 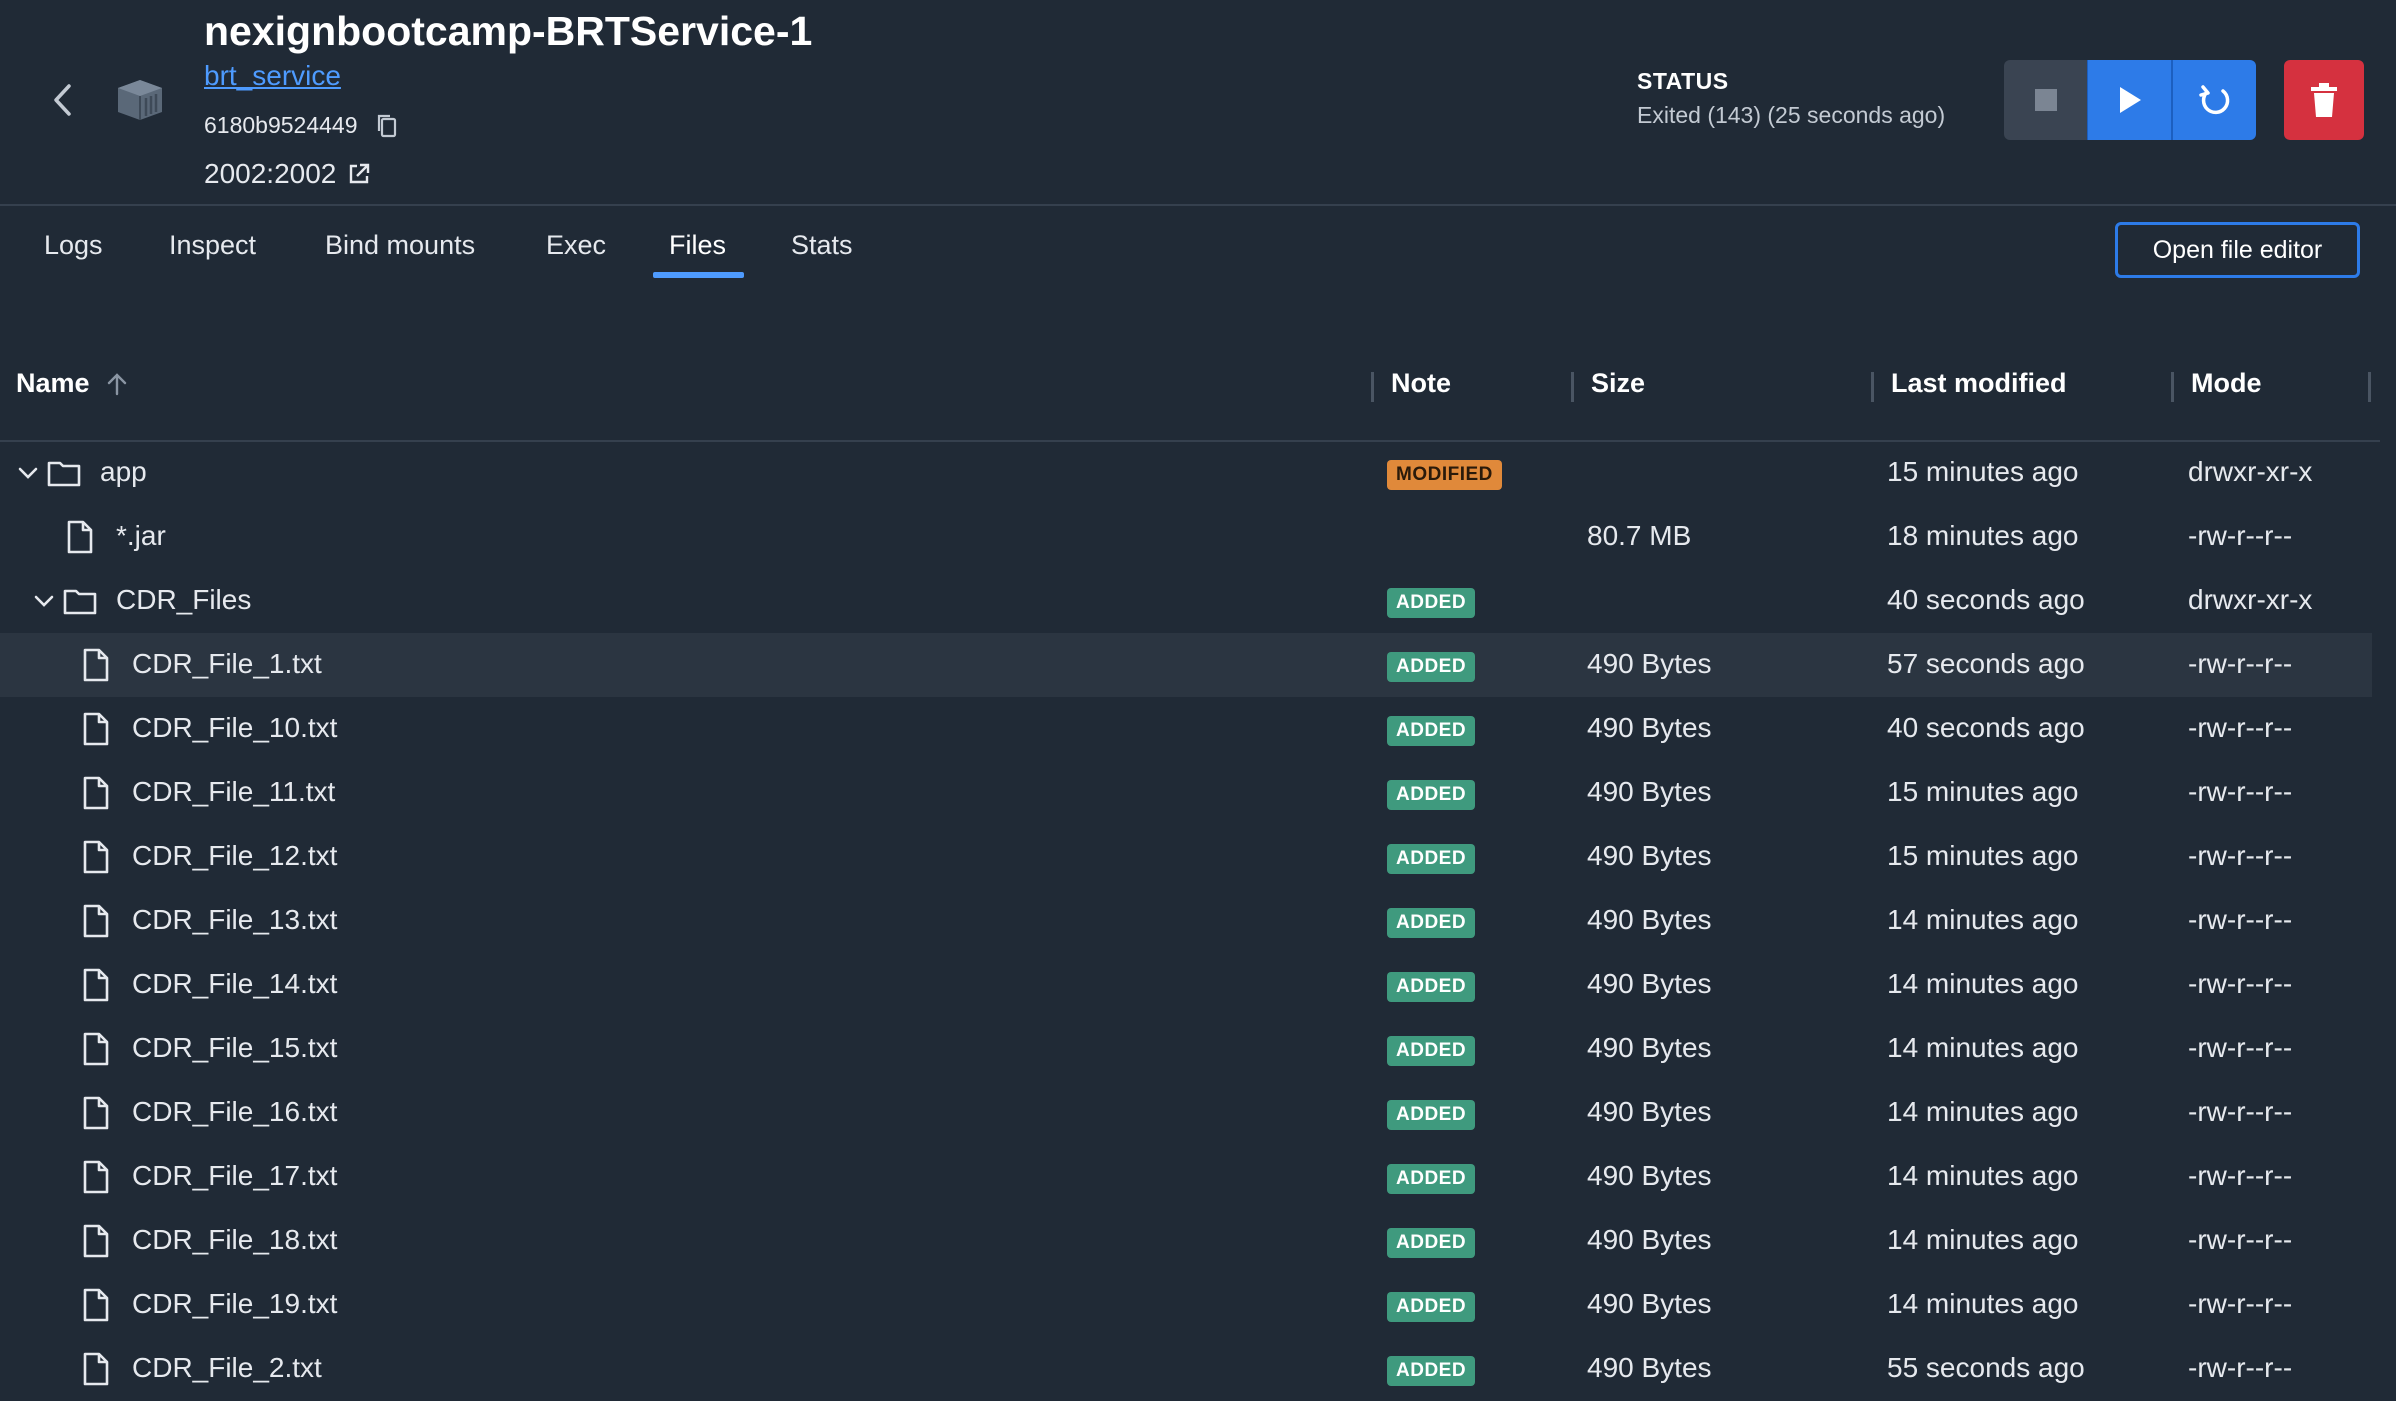 What do you see at coordinates (1186, 473) in the screenshot?
I see `table-row: app MODIFIED 15 minutes ago drwxr-xr-x` at bounding box center [1186, 473].